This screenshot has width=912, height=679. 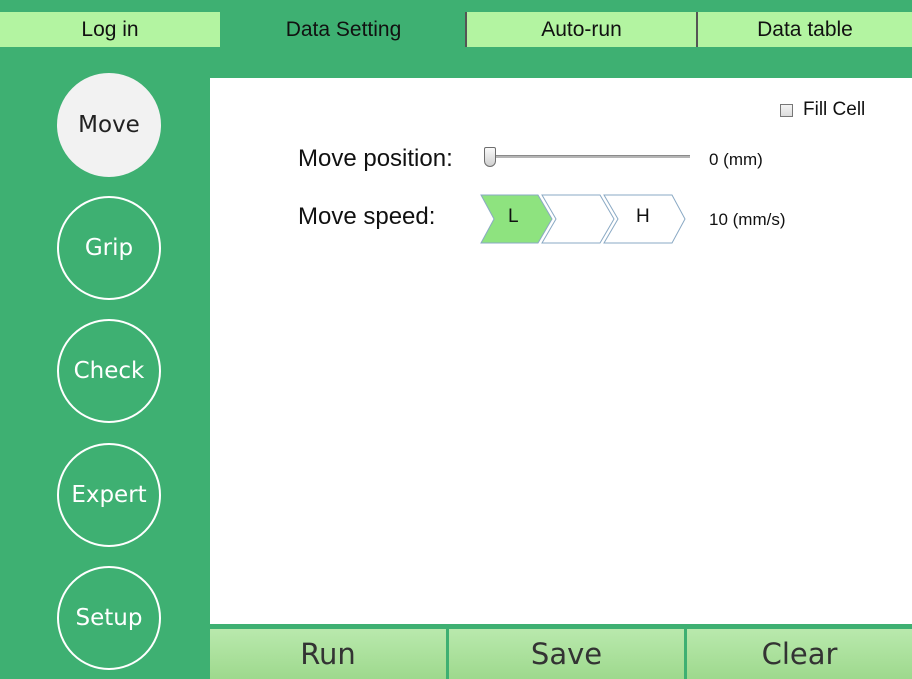 I want to click on move-position-slider-thumb, so click(x=490, y=157).